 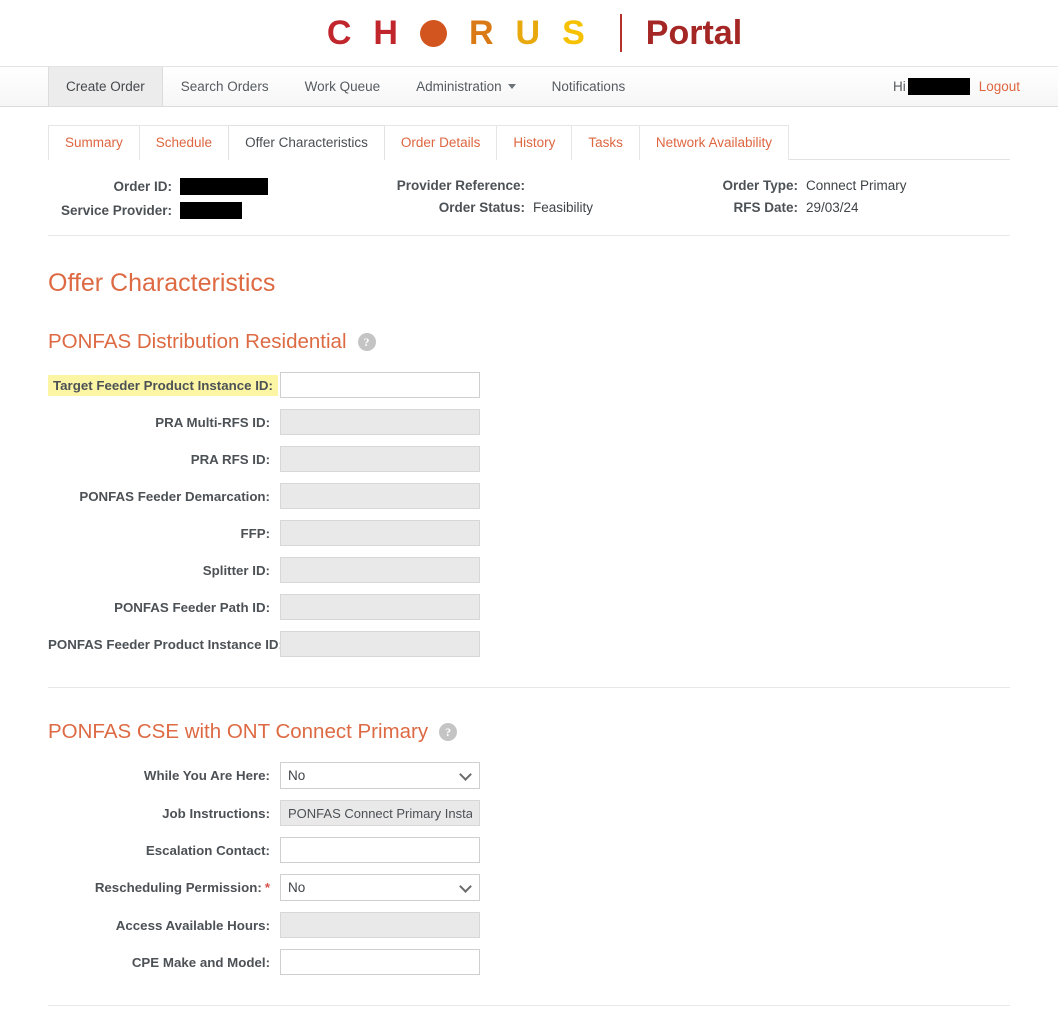 What do you see at coordinates (529, 813) in the screenshot?
I see `form-row: Job Instructions:` at bounding box center [529, 813].